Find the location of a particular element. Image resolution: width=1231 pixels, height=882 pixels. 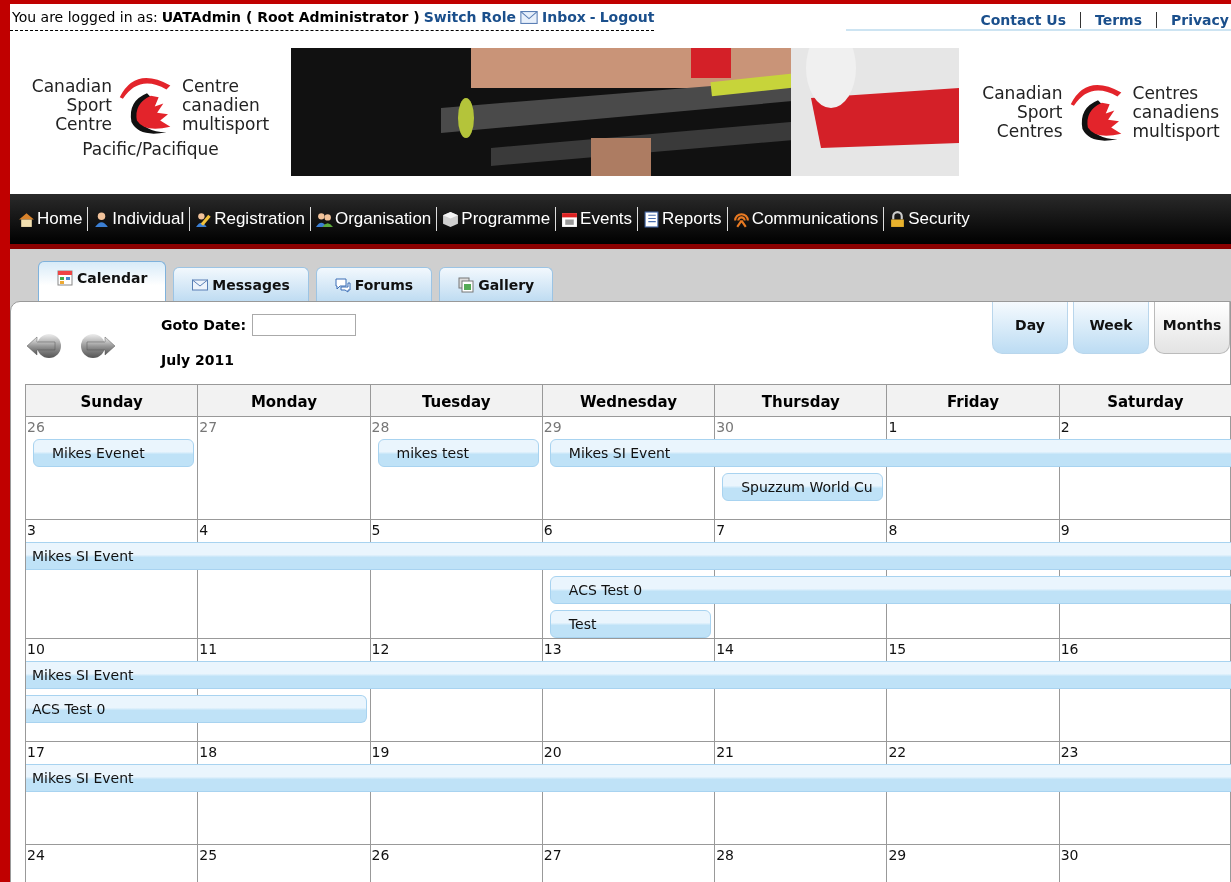

day-number: 1 is located at coordinates (893, 427).